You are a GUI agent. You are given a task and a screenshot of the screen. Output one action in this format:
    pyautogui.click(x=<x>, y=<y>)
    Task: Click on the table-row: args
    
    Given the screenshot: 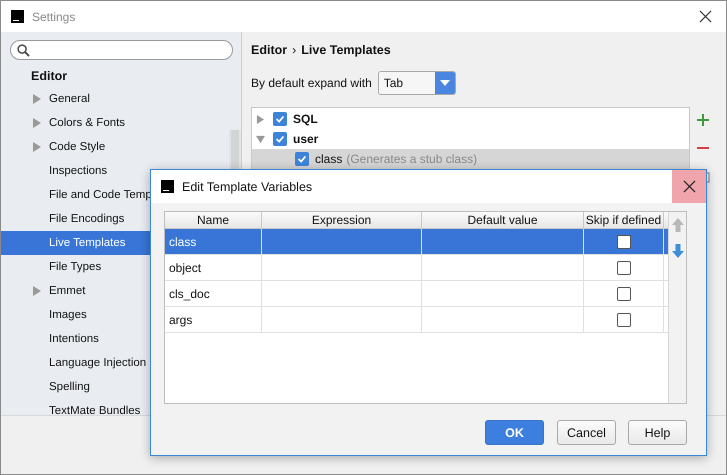 What is the action you would take?
    pyautogui.click(x=416, y=320)
    